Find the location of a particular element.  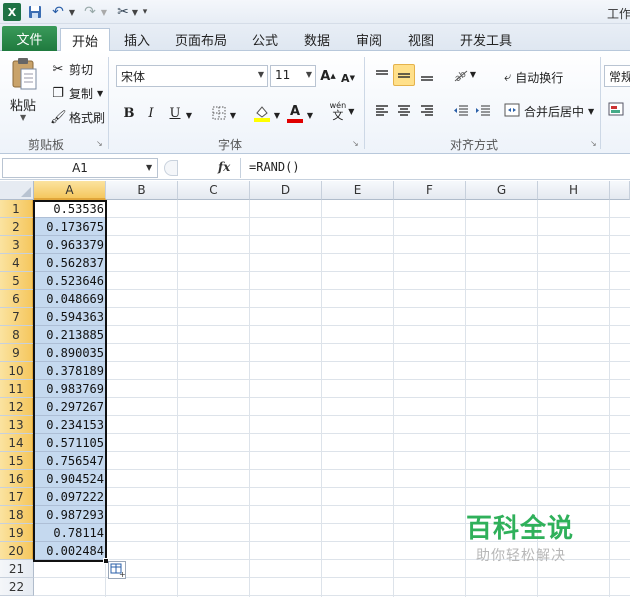

font-size-select: 11 ▼ is located at coordinates (293, 76).